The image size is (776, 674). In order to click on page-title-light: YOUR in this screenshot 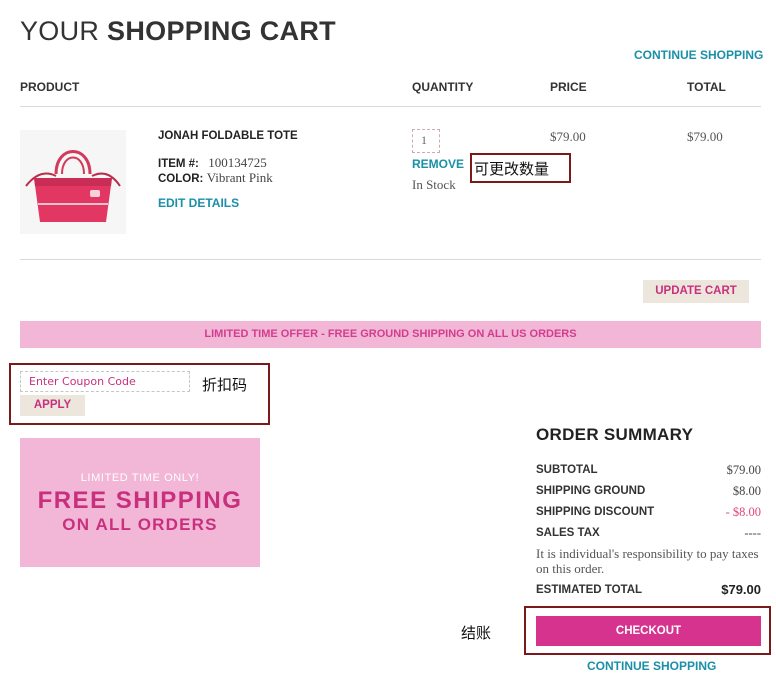, I will do `click(60, 31)`.